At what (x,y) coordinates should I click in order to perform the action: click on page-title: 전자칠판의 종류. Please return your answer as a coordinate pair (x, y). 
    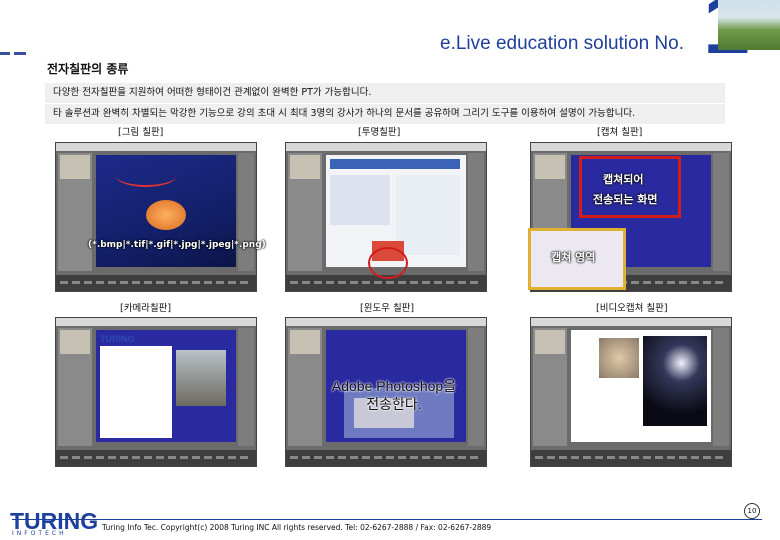
    Looking at the image, I should click on (88, 69).